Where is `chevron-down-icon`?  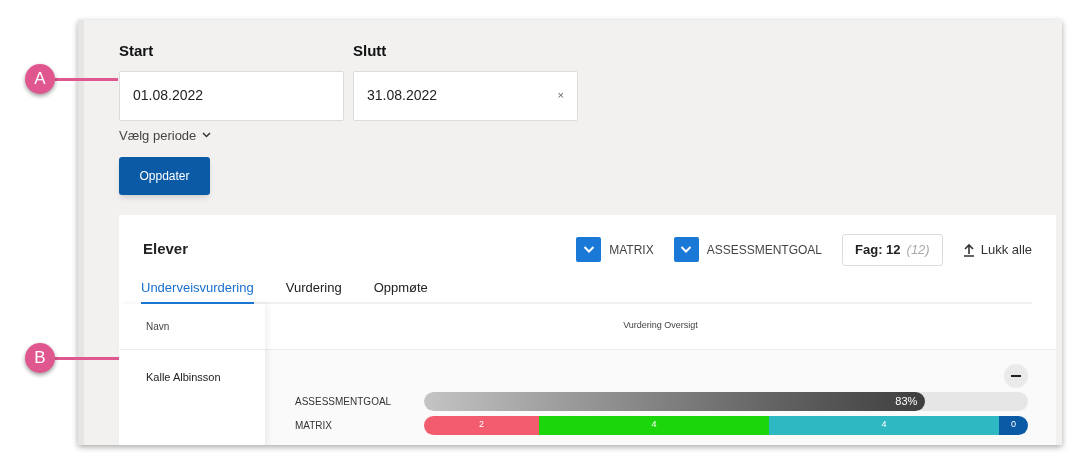
chevron-down-icon is located at coordinates (207, 135).